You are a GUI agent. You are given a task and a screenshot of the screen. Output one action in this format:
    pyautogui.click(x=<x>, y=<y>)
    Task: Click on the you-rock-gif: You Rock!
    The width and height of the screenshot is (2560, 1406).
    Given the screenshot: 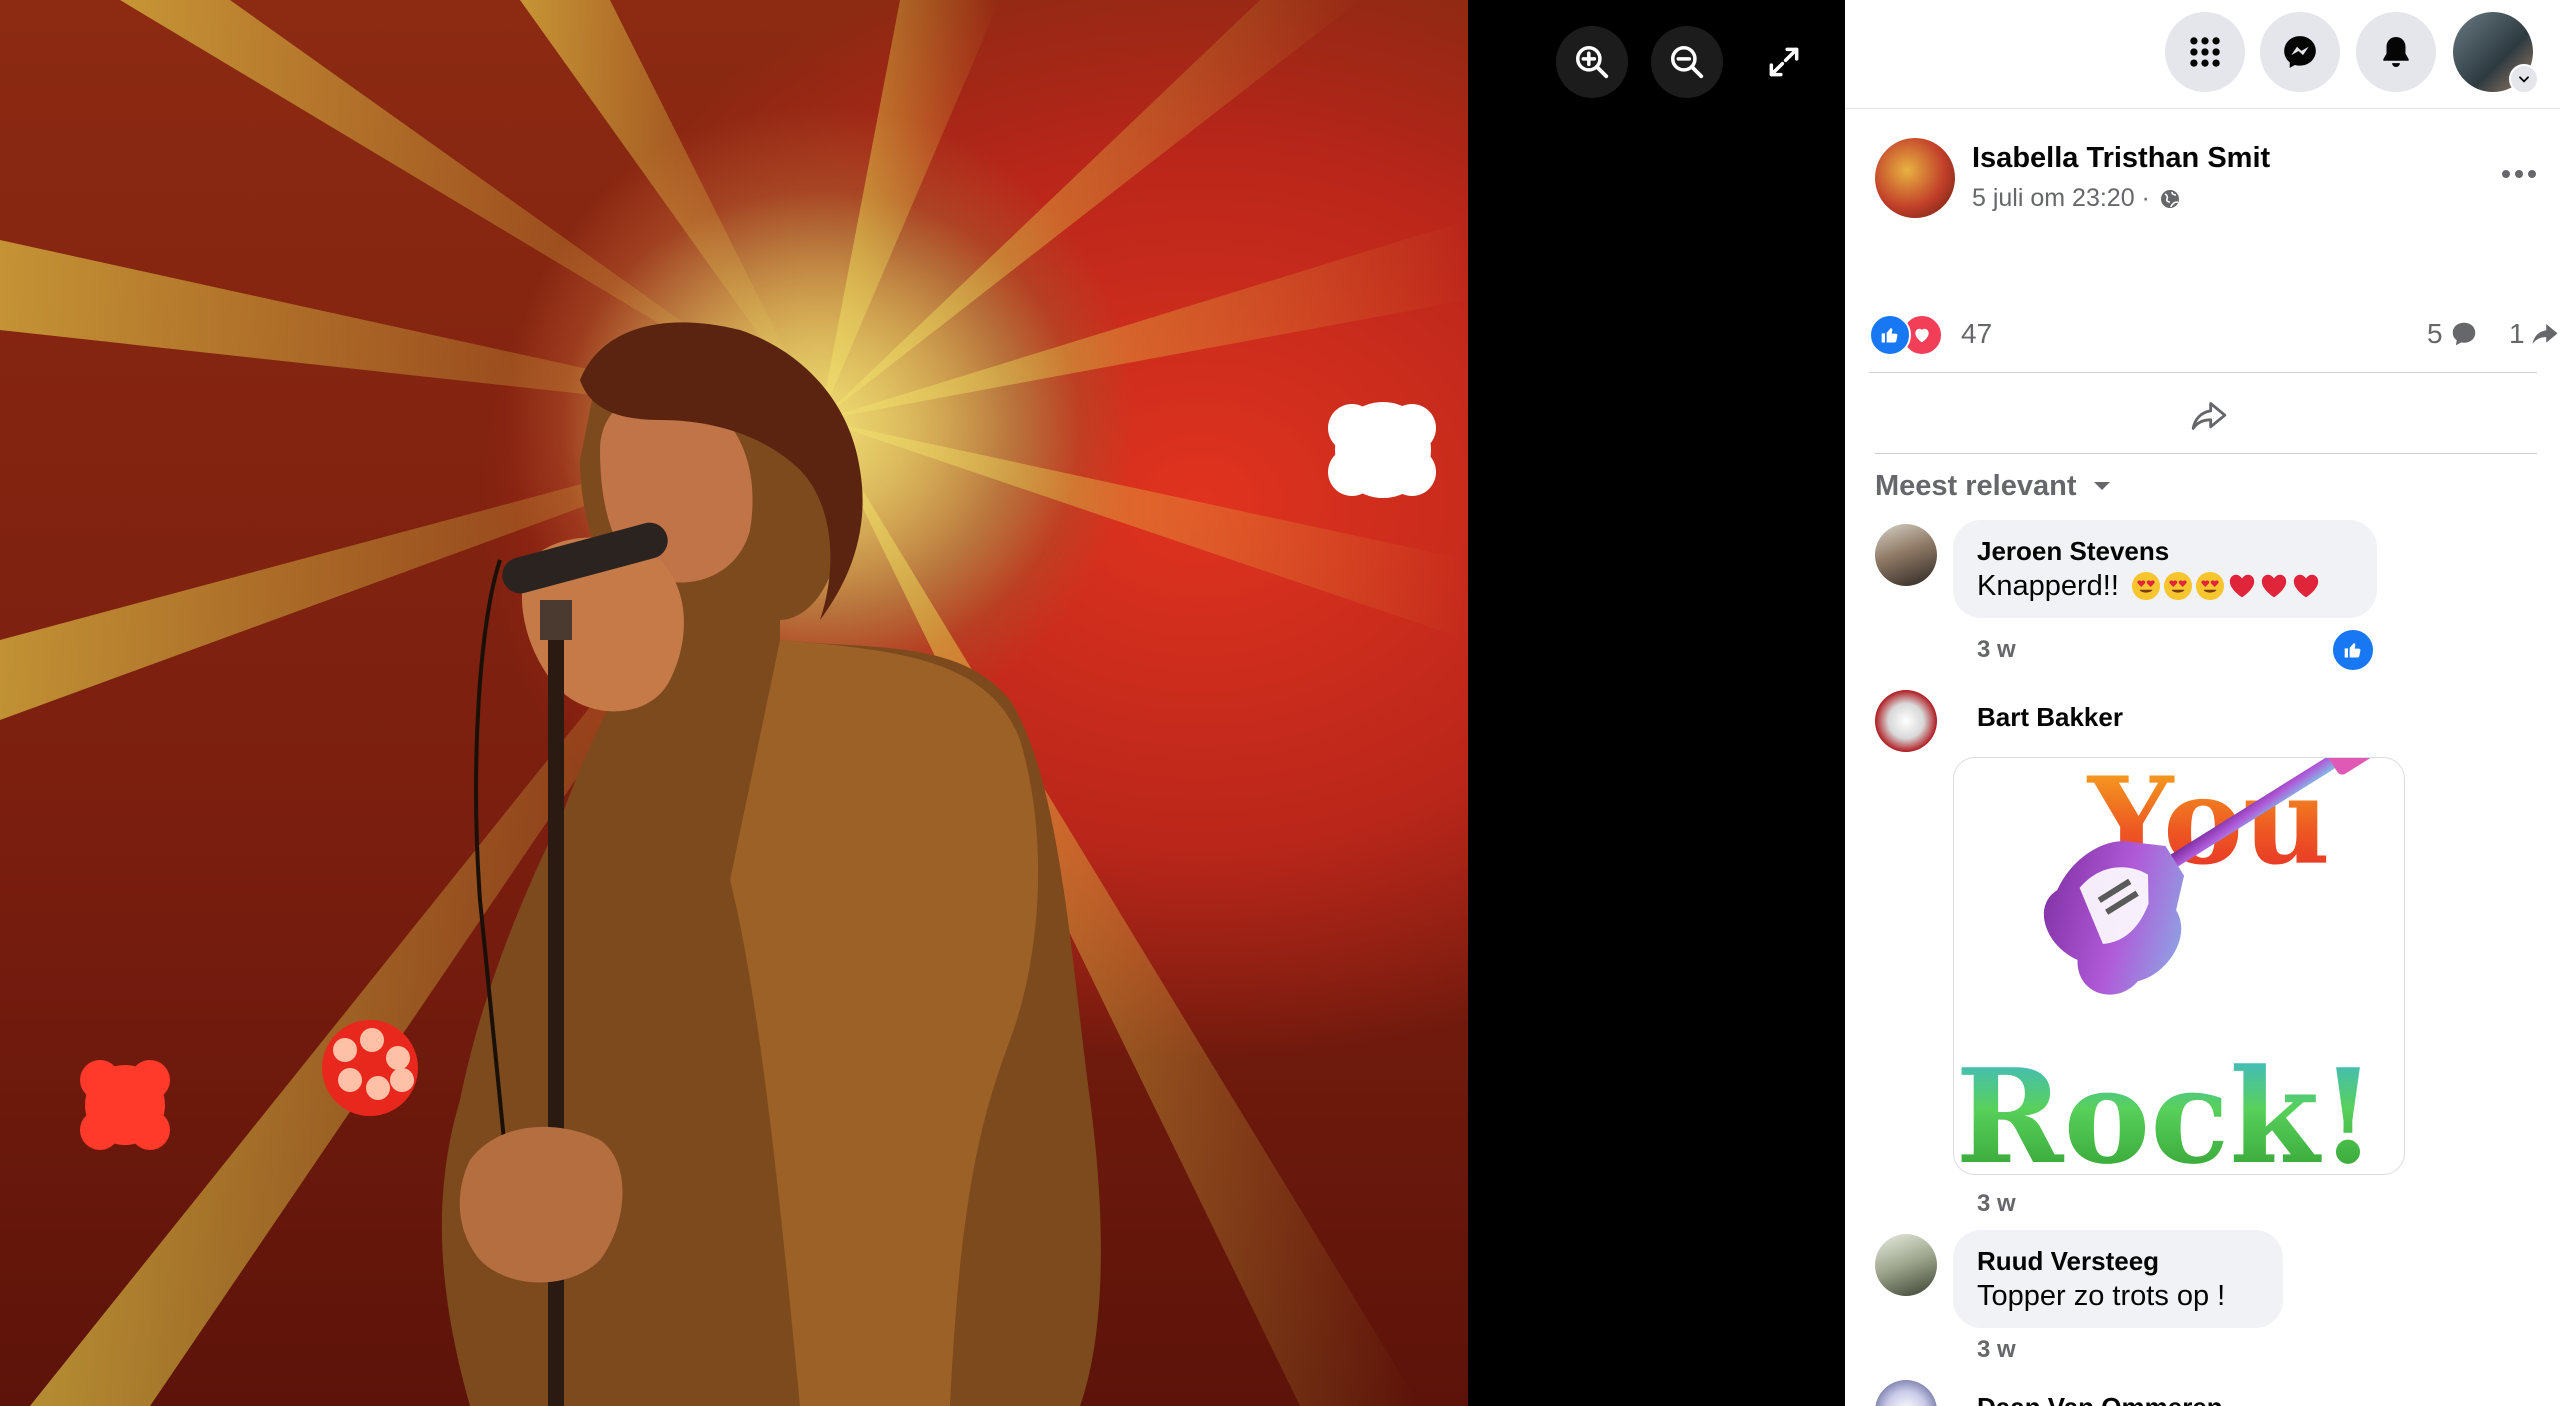 What is the action you would take?
    pyautogui.click(x=2166, y=966)
    